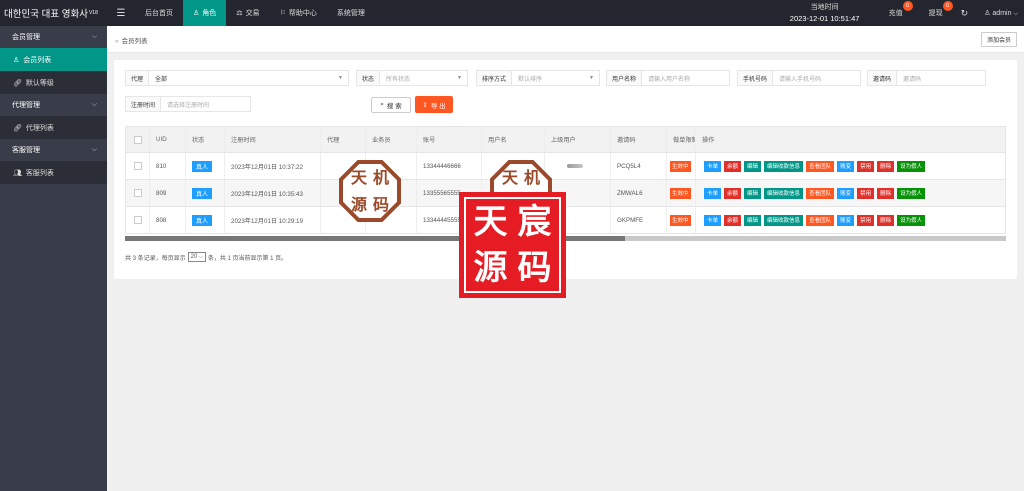 This screenshot has width=1024, height=491. I want to click on invite-code-cell: PCQ5L4, so click(639, 166).